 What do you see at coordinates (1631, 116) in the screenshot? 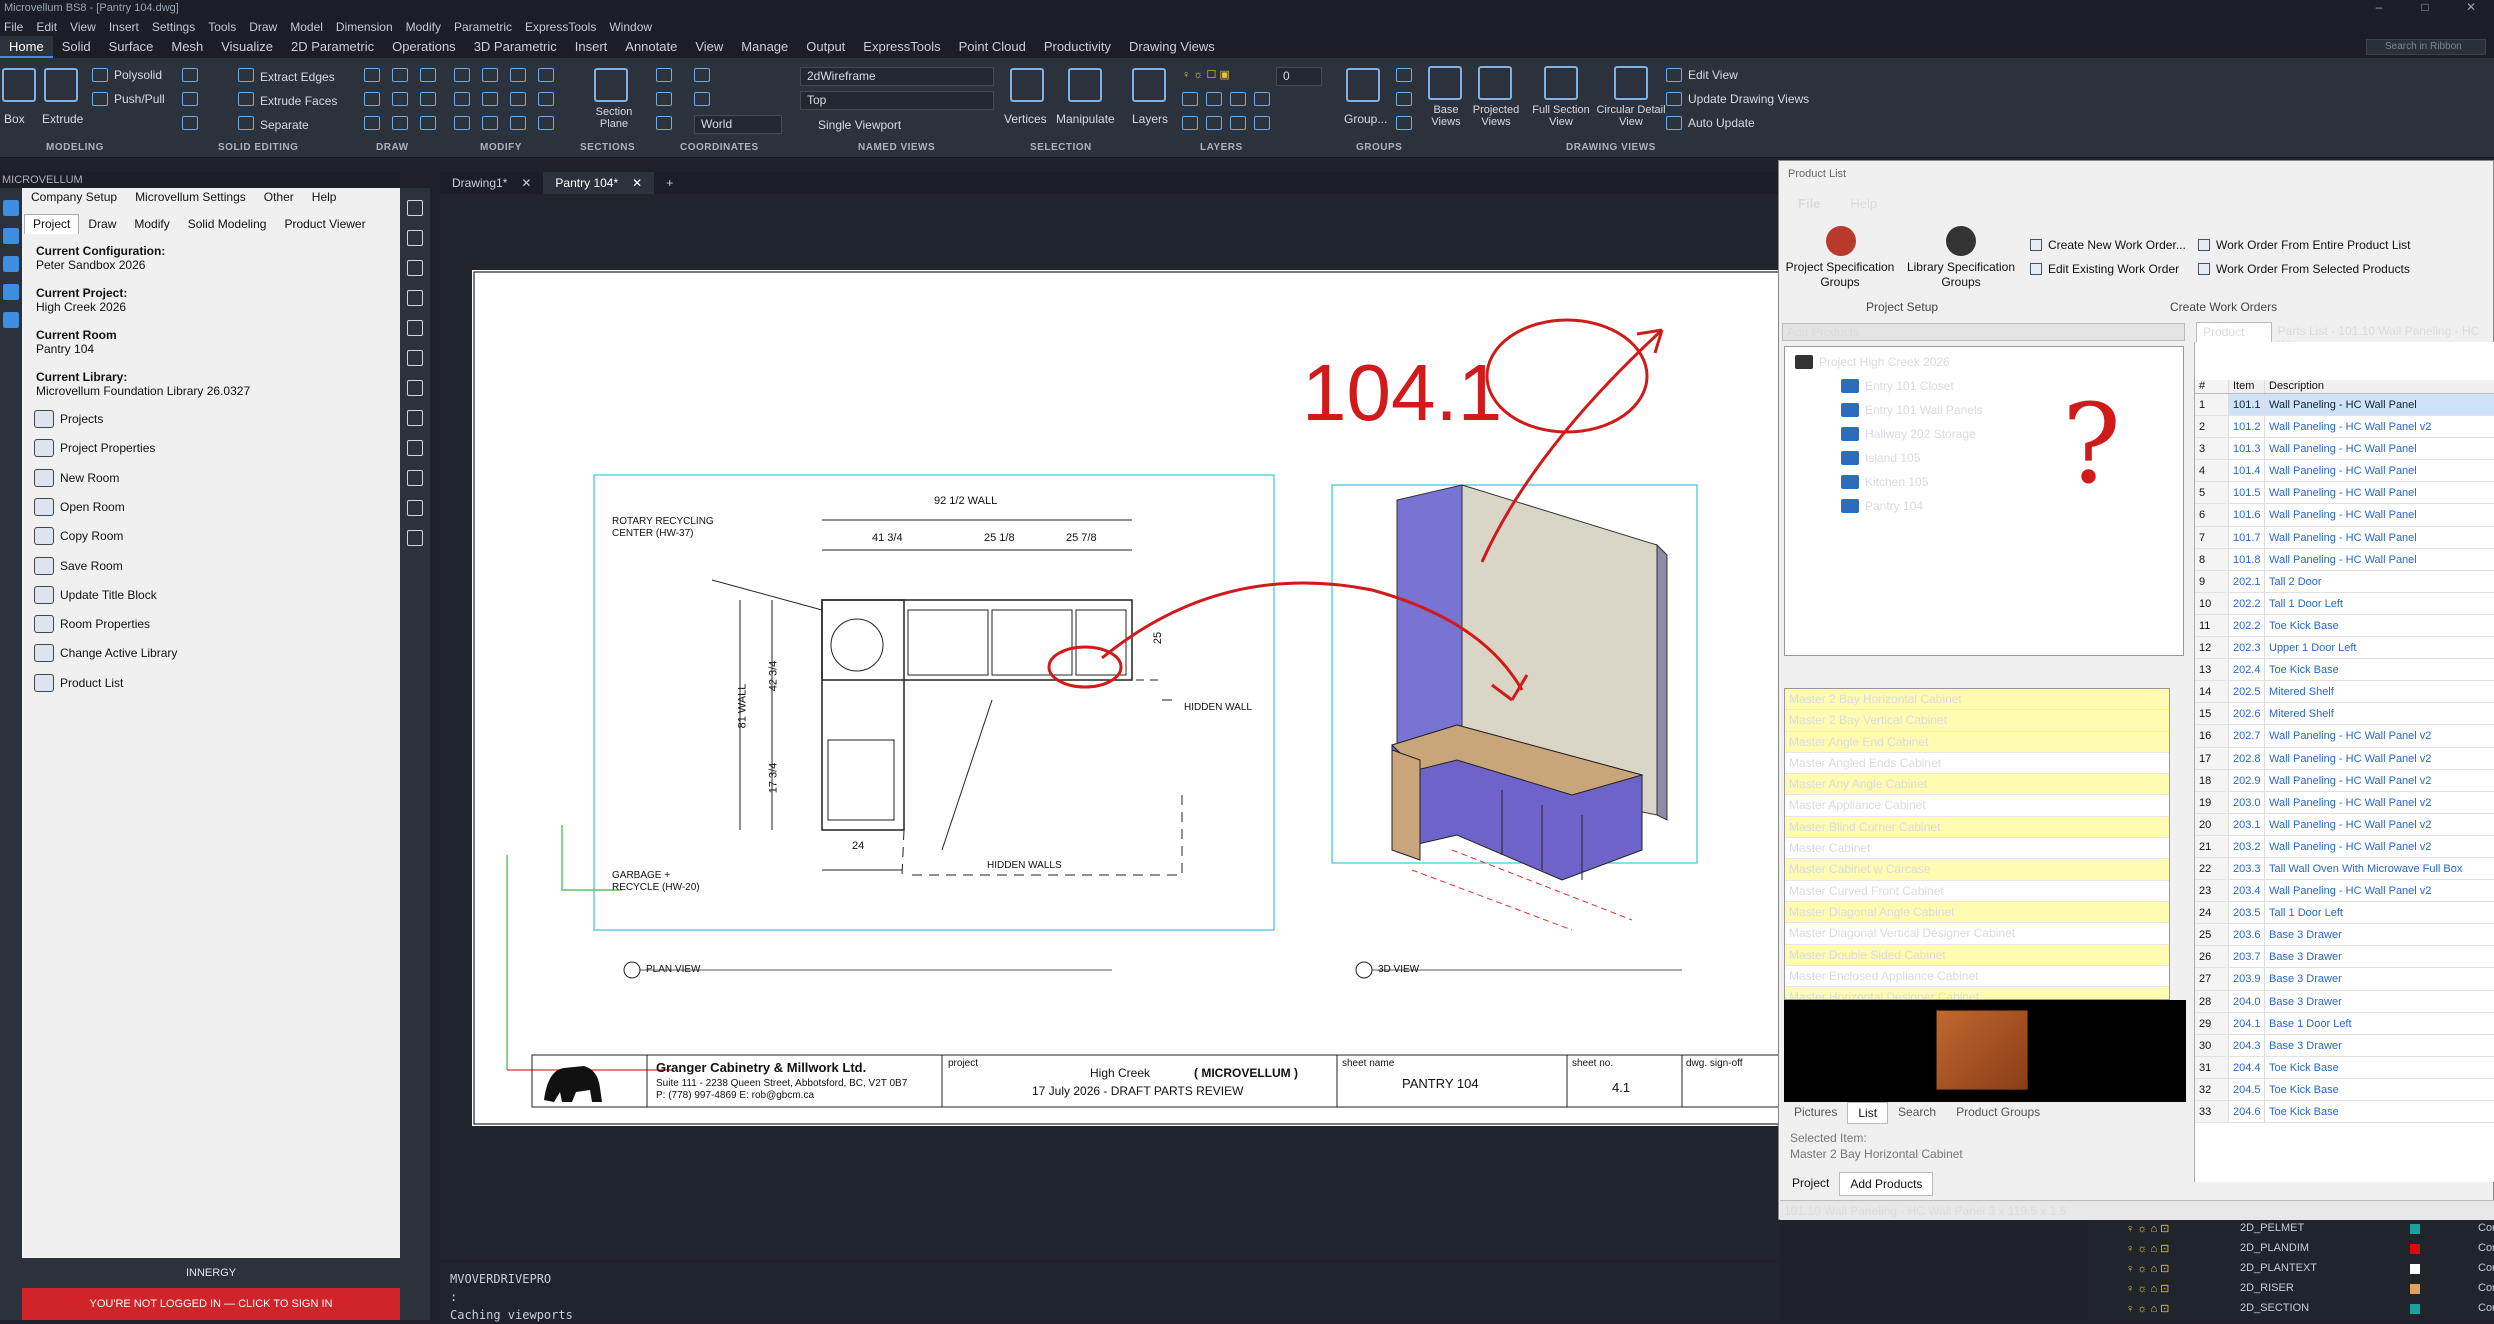
I see `circular-detail-button: Circular Detail View` at bounding box center [1631, 116].